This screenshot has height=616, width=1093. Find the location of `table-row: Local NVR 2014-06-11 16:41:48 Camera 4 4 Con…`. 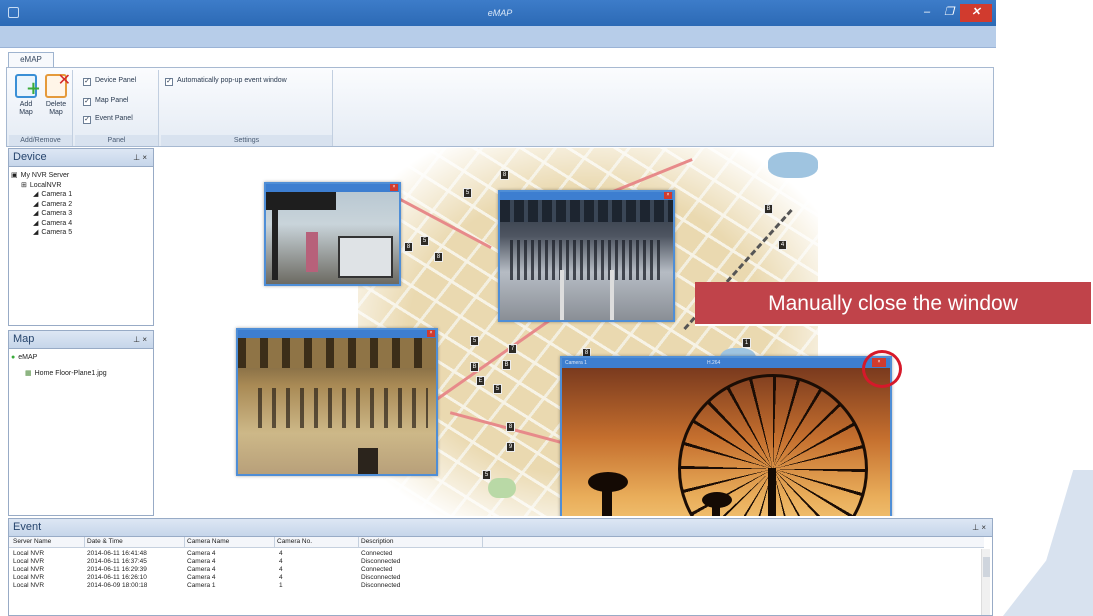

table-row: Local NVR 2014-06-11 16:41:48 Camera 4 4 Con… is located at coordinates (496, 554).